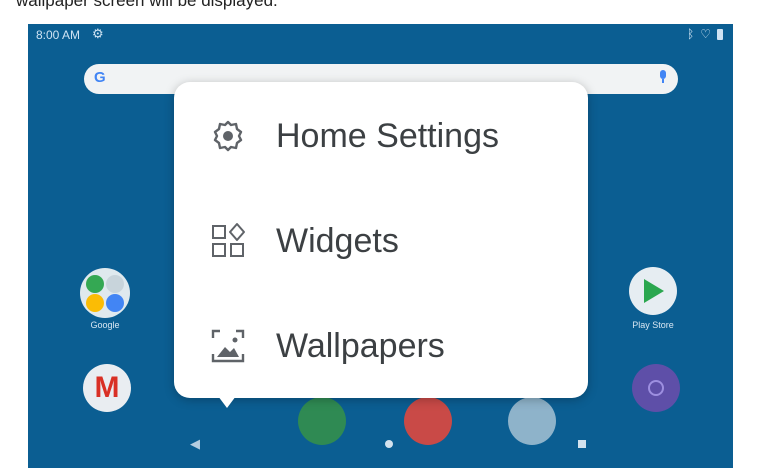  What do you see at coordinates (656, 388) in the screenshot?
I see `camera-app-icon` at bounding box center [656, 388].